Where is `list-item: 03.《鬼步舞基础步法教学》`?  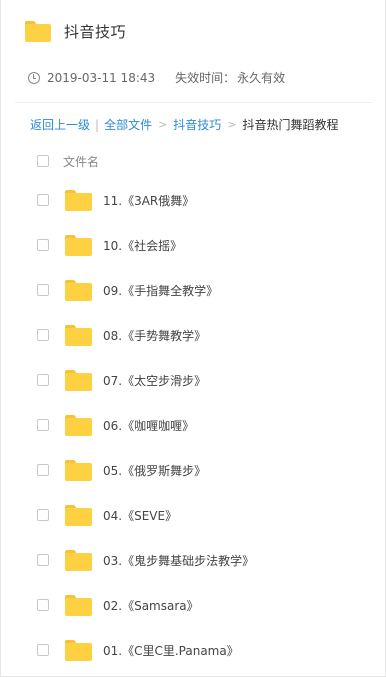
list-item: 03.《鬼步舞基础步法教学》 is located at coordinates (193, 560).